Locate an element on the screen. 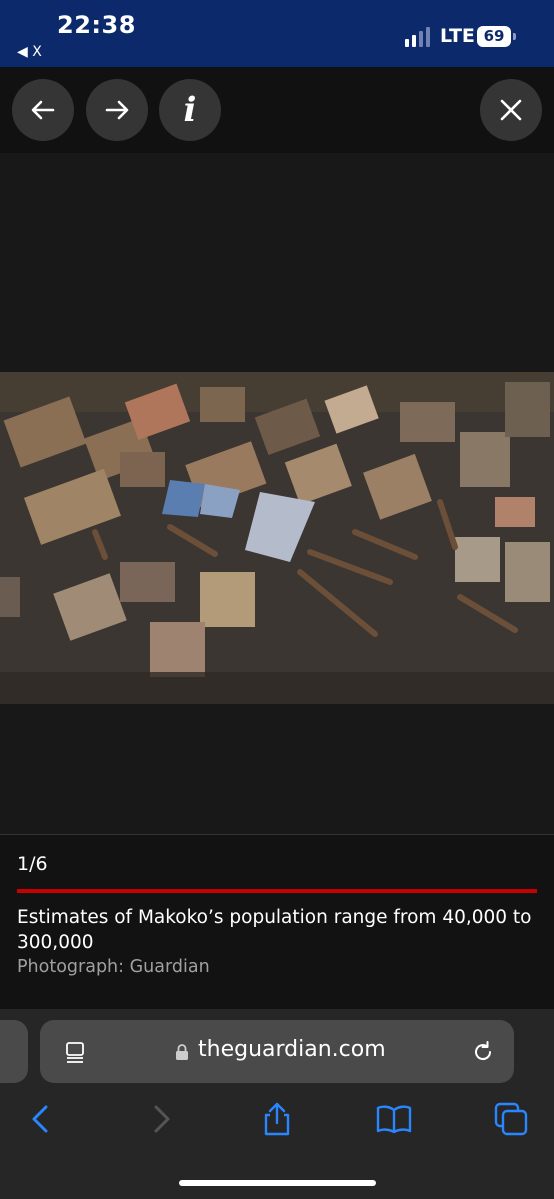  home-indicator is located at coordinates (277, 1183).